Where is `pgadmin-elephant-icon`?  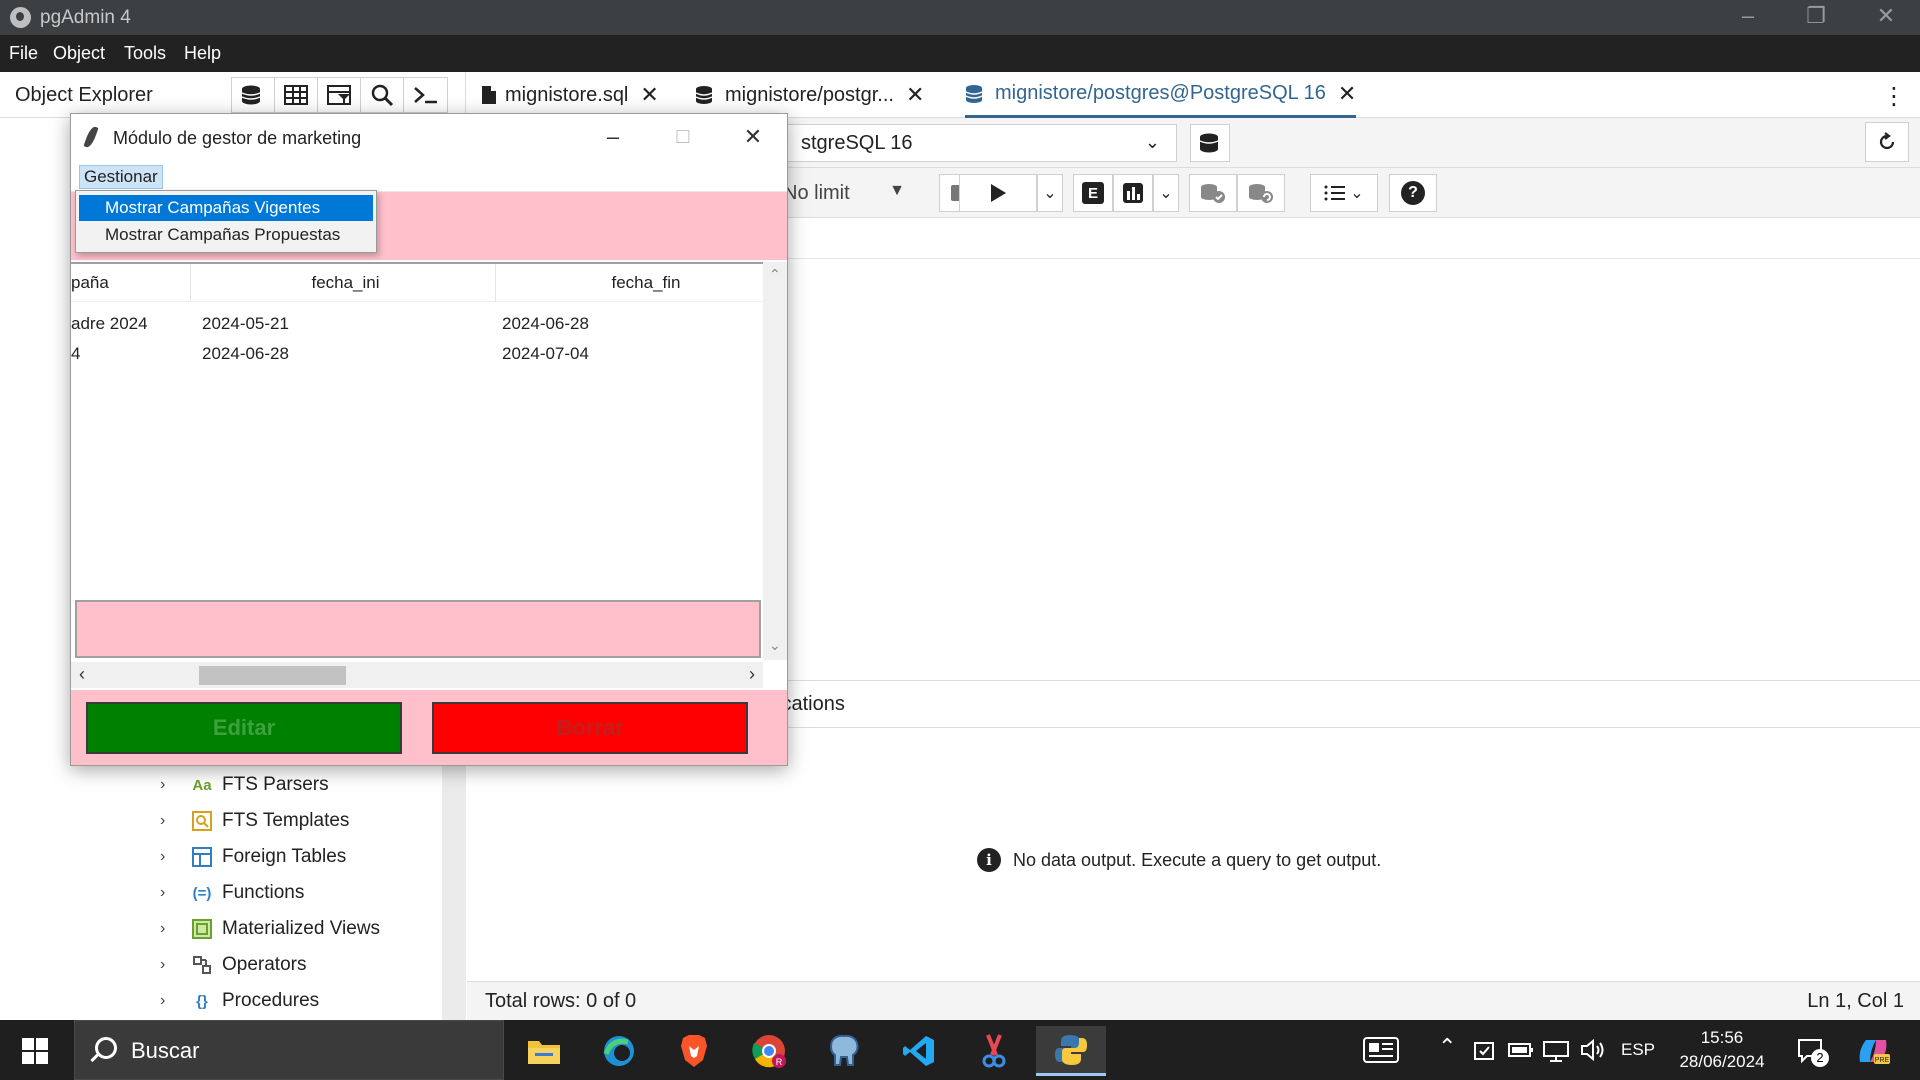 pgadmin-elephant-icon is located at coordinates (844, 1051).